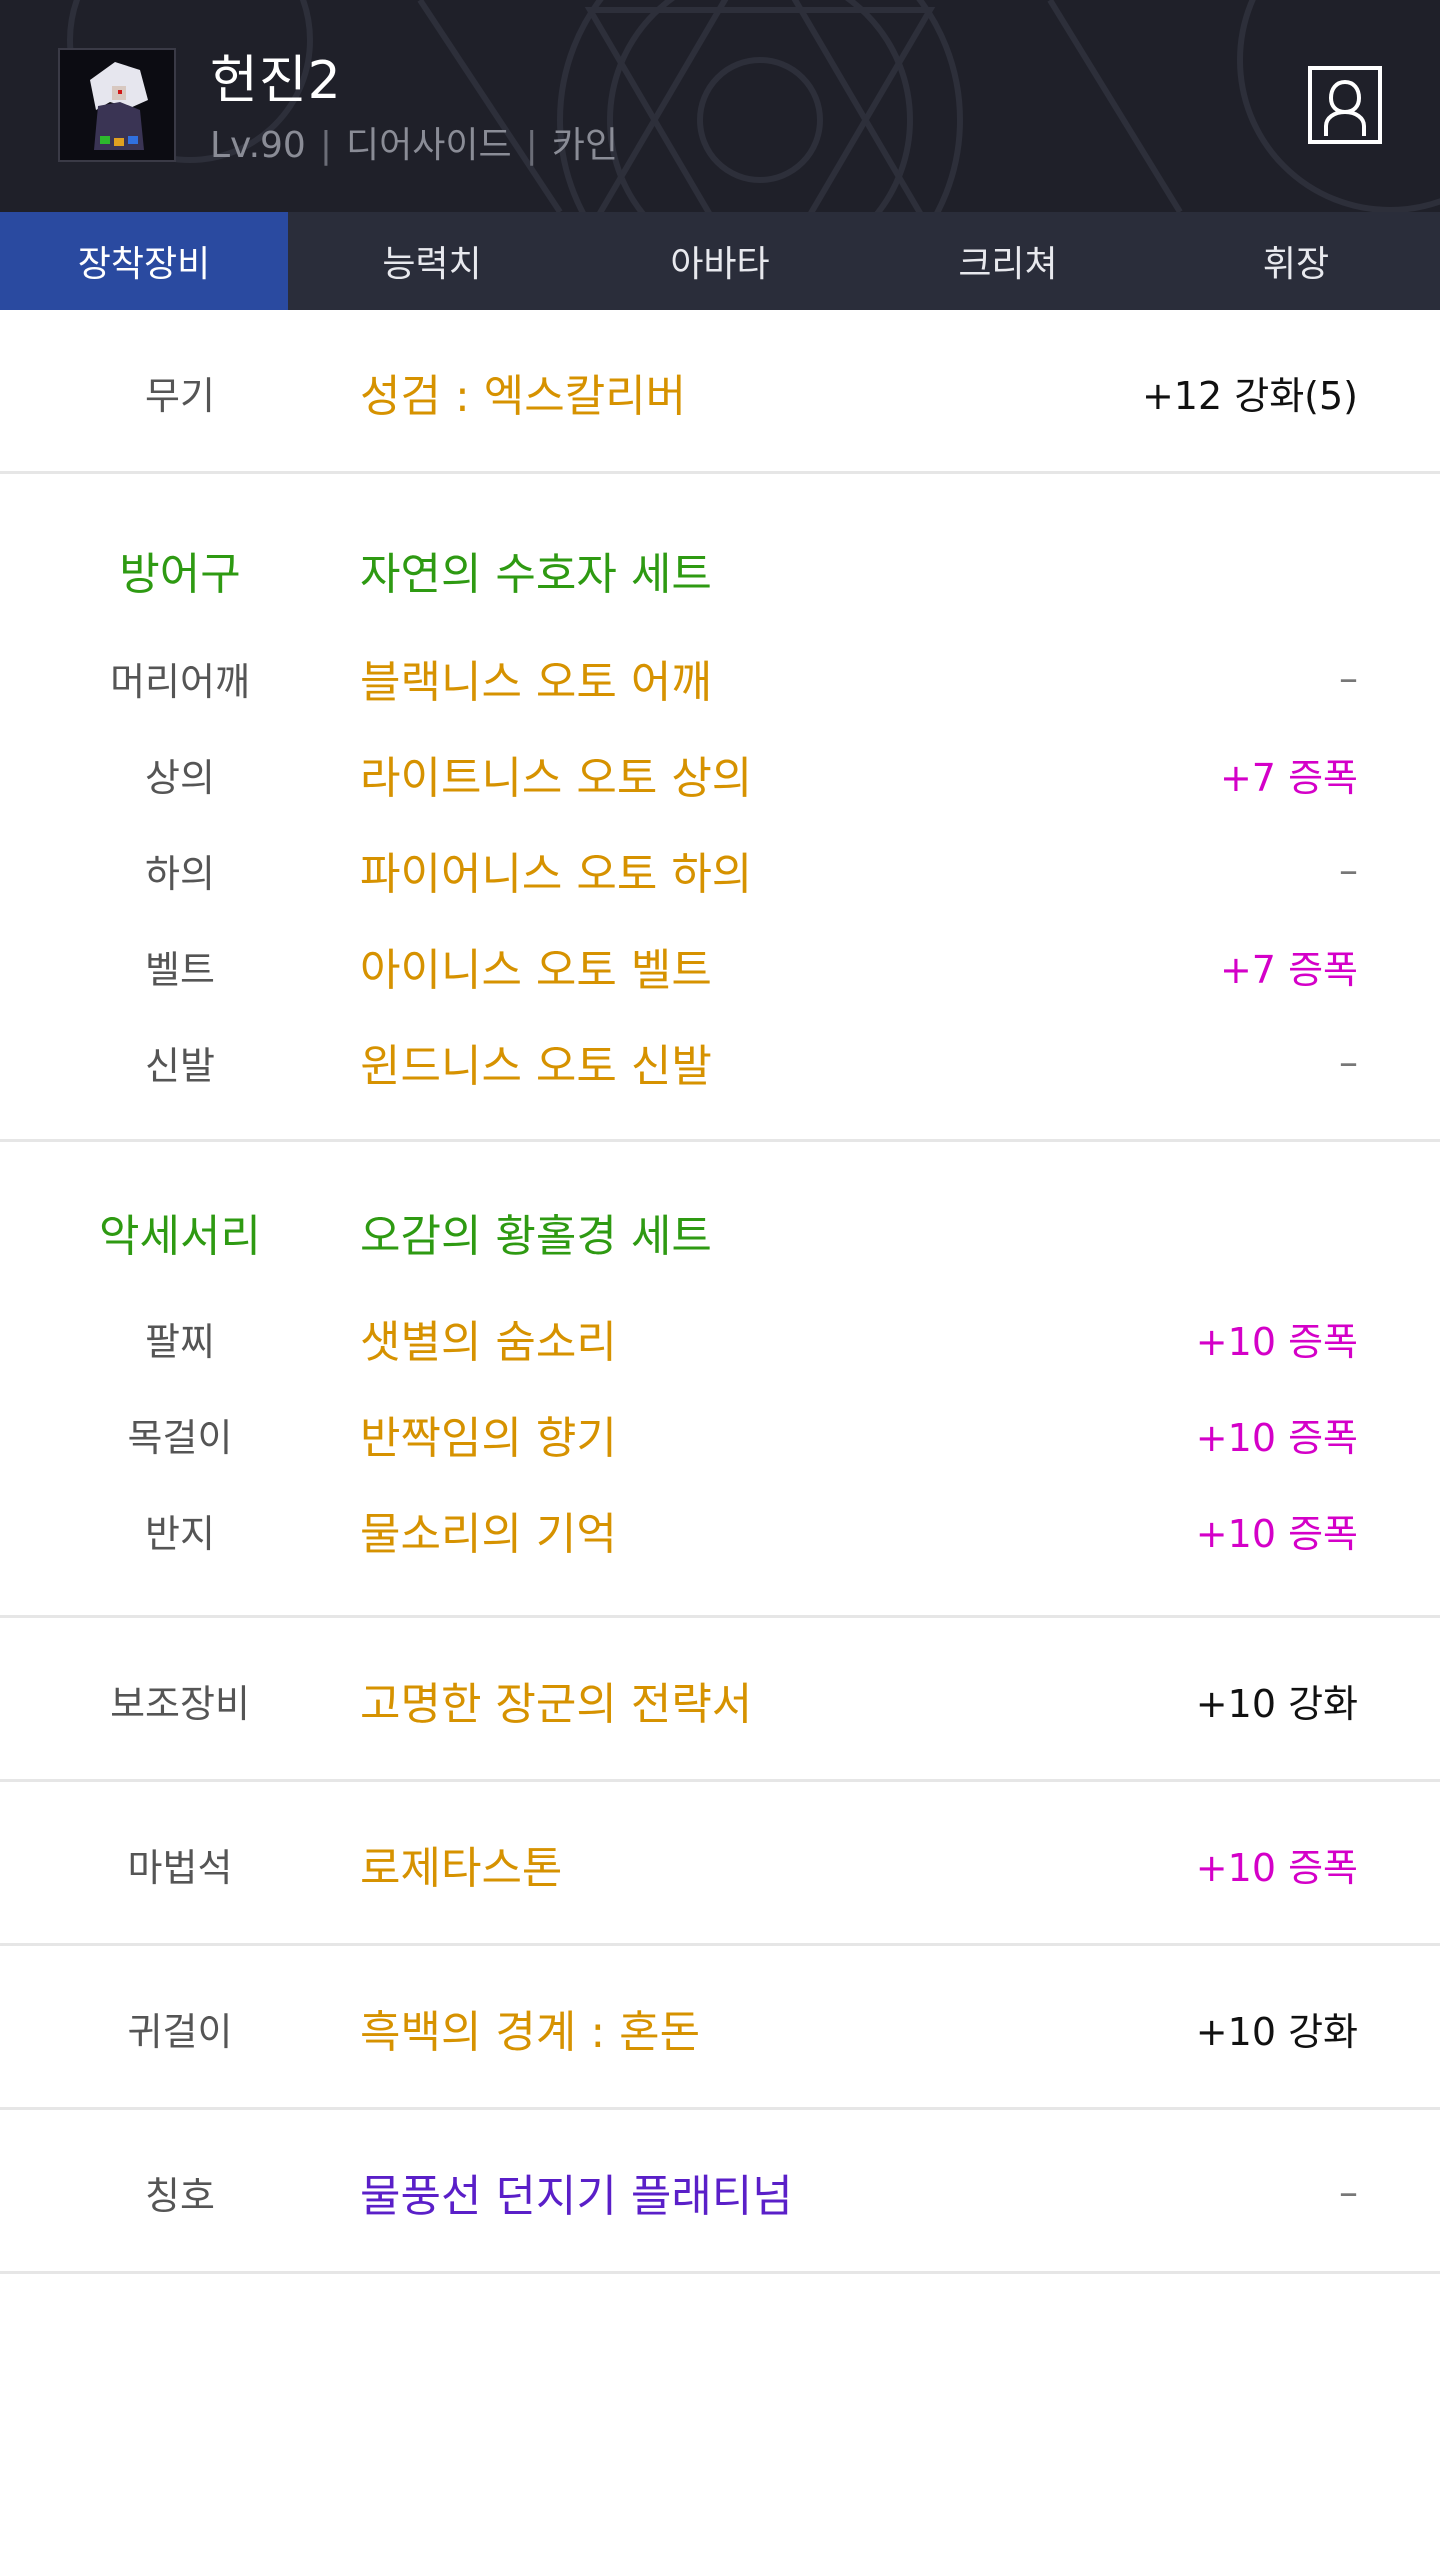  I want to click on equipment-row-top: 상의 라이트니스 오토 상의 +7 증폭, so click(720, 774).